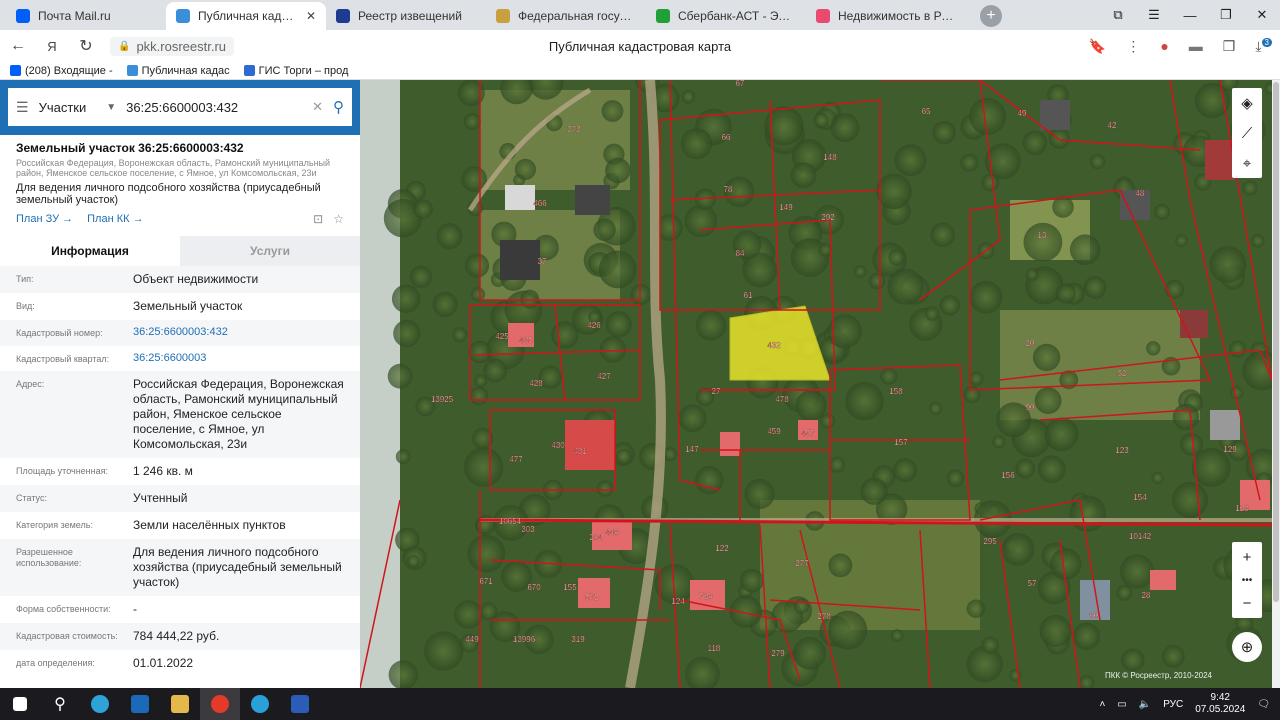 This screenshot has width=1280, height=720. Describe the element at coordinates (68, 107) in the screenshot. I see `search-type-select: Участки` at that location.